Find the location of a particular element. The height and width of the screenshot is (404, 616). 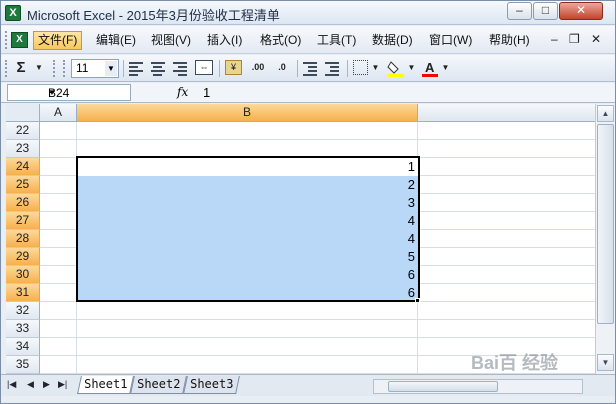

first-sheet-icon: |◀ is located at coordinates (11, 384).